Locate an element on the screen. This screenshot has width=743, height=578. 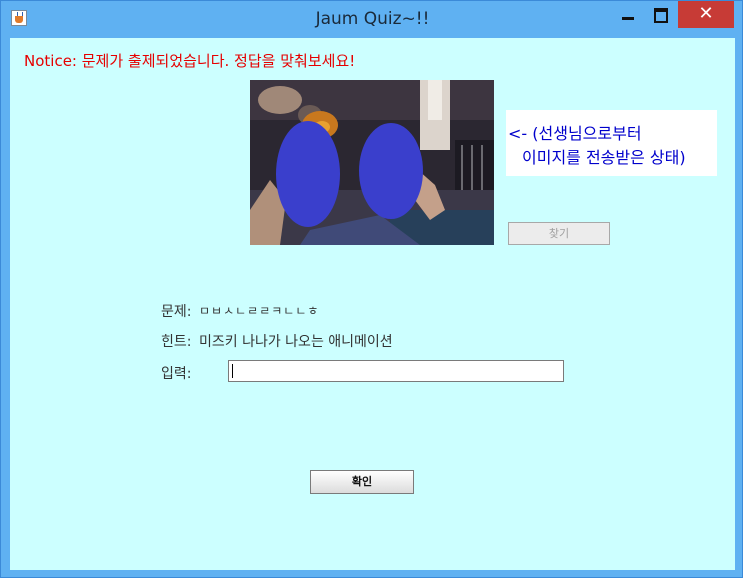
notice-text: Notice: 문제가 출제되었습니다. 정답을 맞춰보세요! is located at coordinates (190, 61).